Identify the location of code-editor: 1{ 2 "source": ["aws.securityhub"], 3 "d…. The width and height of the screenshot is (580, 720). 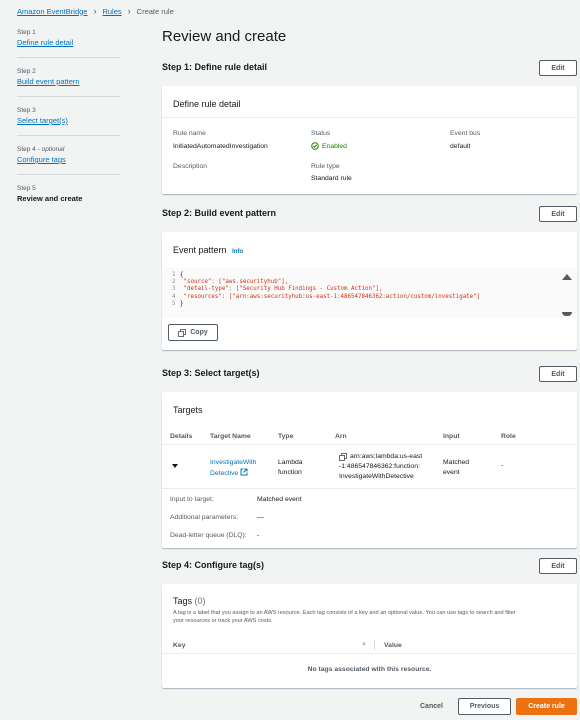
(369, 293).